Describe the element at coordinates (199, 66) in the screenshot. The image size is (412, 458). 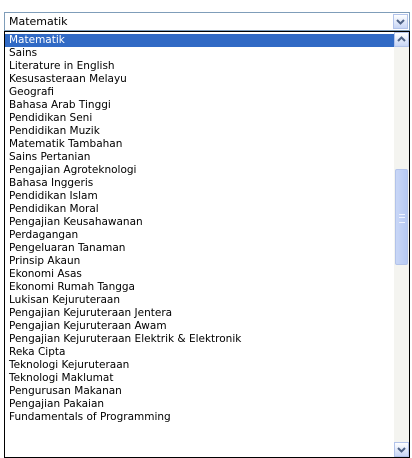
I see `option-item: Literature in English` at that location.